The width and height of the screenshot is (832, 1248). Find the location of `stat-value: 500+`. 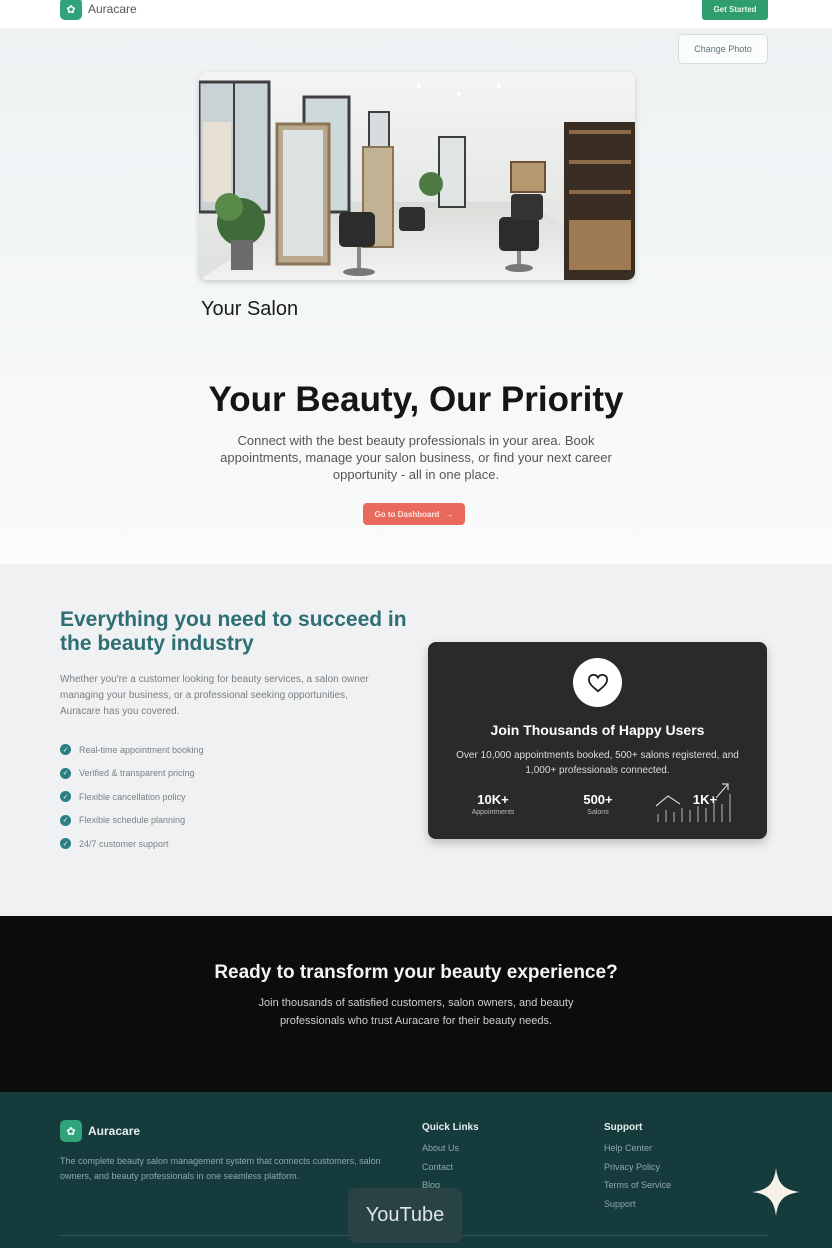

stat-value: 500+ is located at coordinates (598, 799).